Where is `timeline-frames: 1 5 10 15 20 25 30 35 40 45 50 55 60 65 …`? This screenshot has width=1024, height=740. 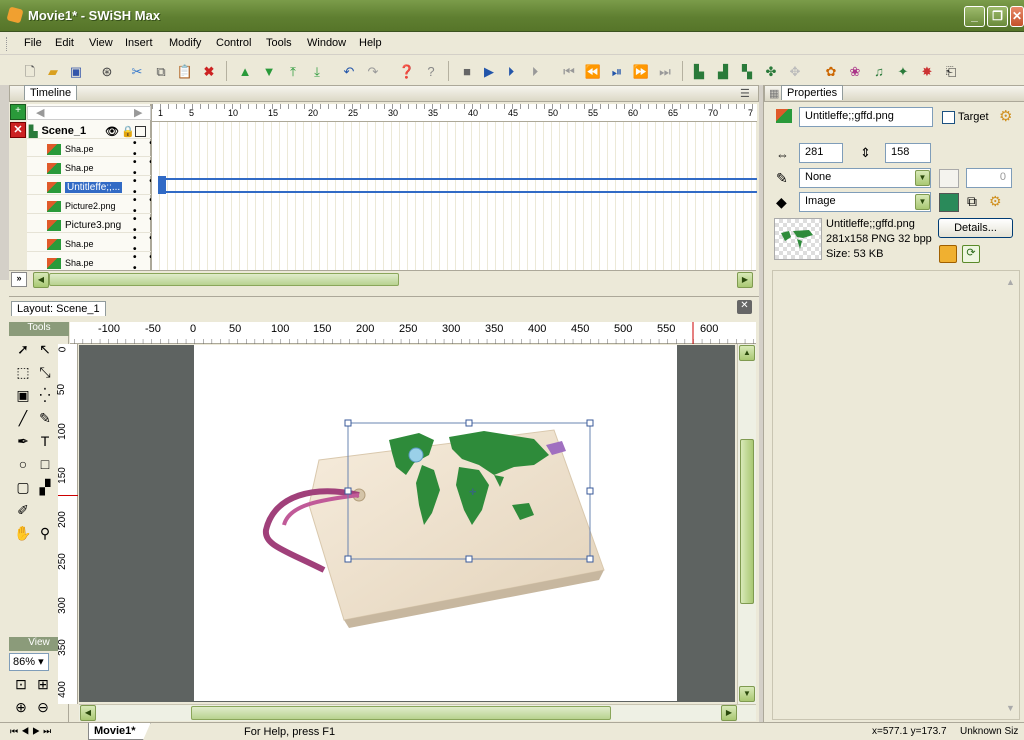 timeline-frames: 1 5 10 15 20 25 30 35 40 45 50 55 60 65 … is located at coordinates (454, 187).